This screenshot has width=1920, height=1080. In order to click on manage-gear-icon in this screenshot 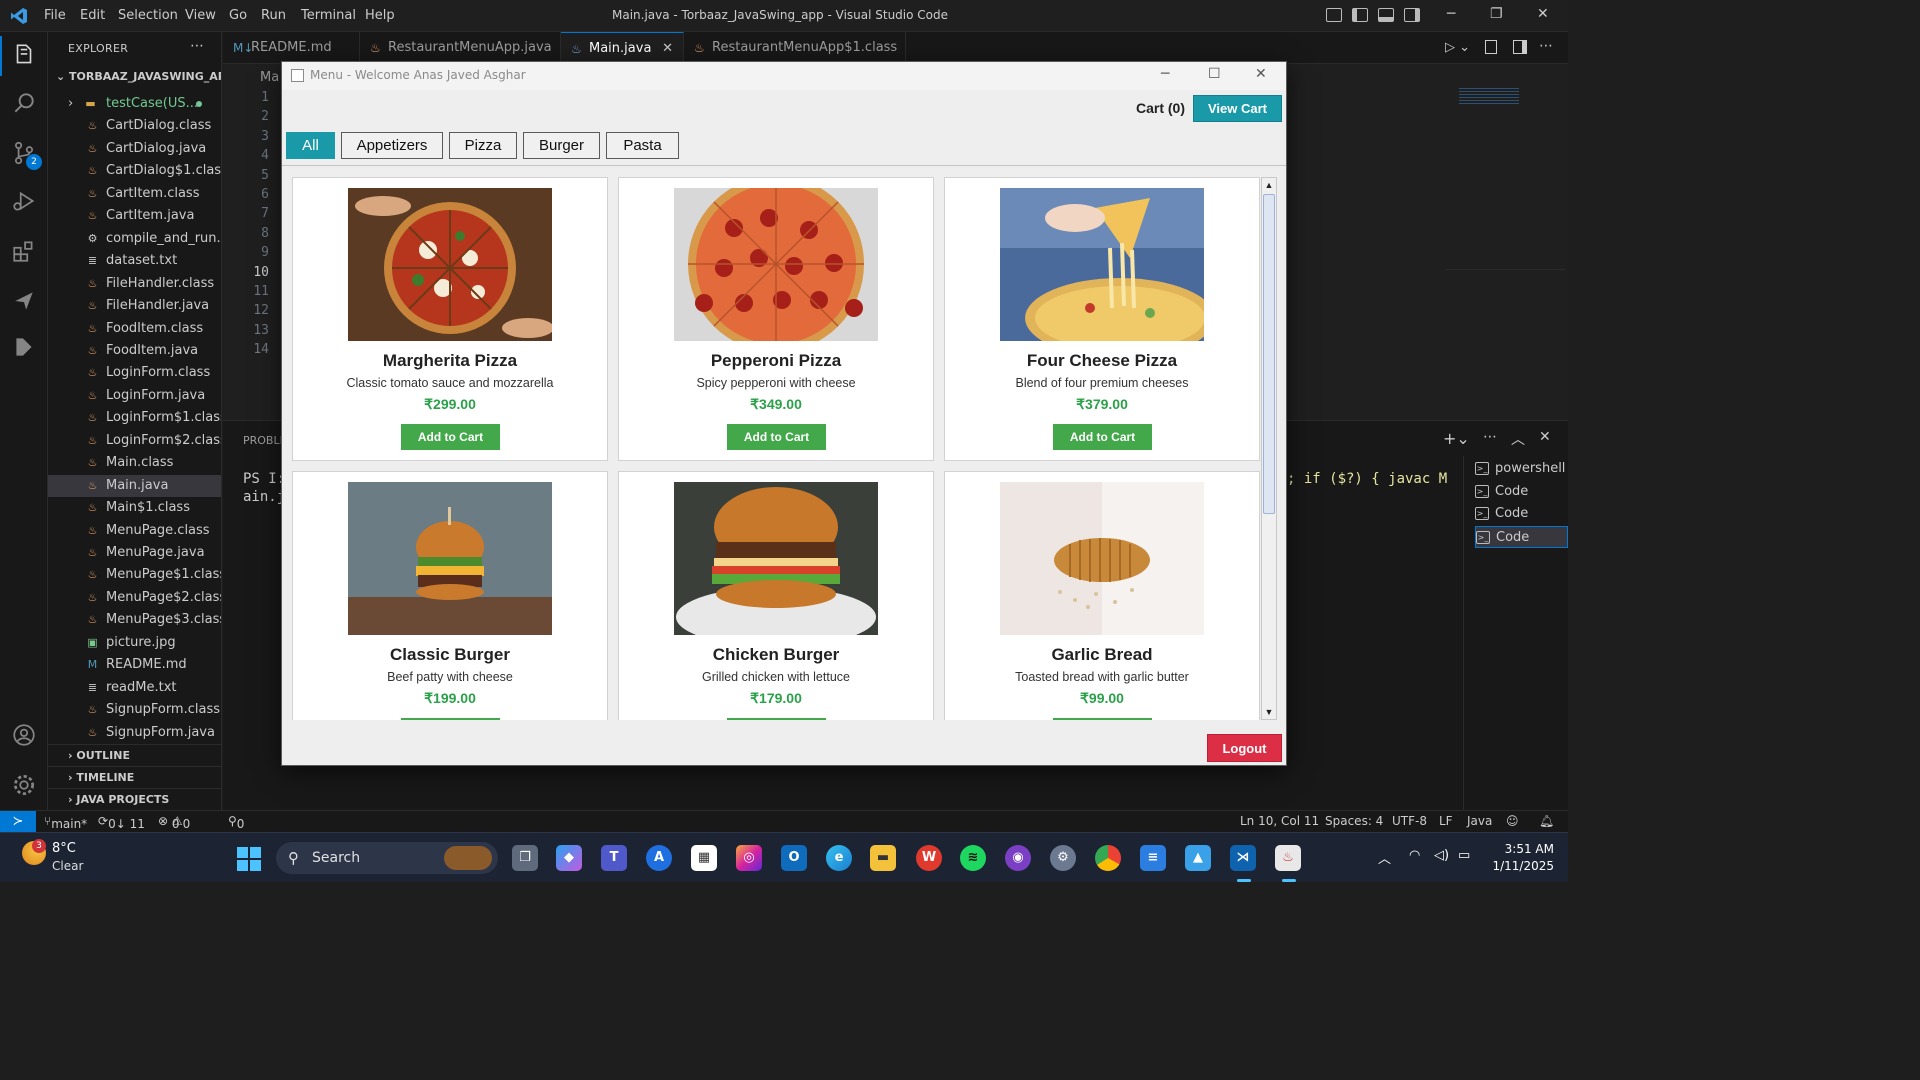, I will do `click(24, 786)`.